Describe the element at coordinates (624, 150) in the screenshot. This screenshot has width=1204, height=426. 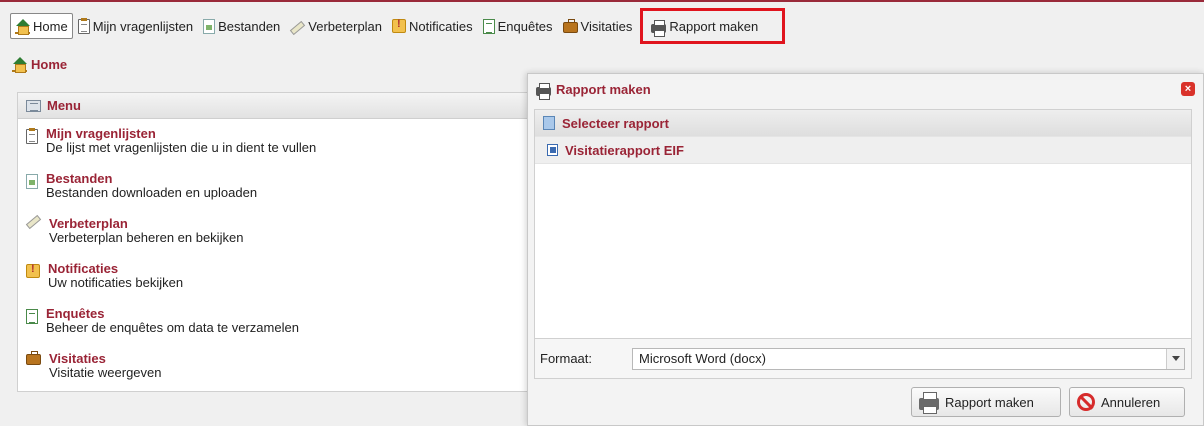
I see `report-item-label: Visitatierapport EIF` at that location.